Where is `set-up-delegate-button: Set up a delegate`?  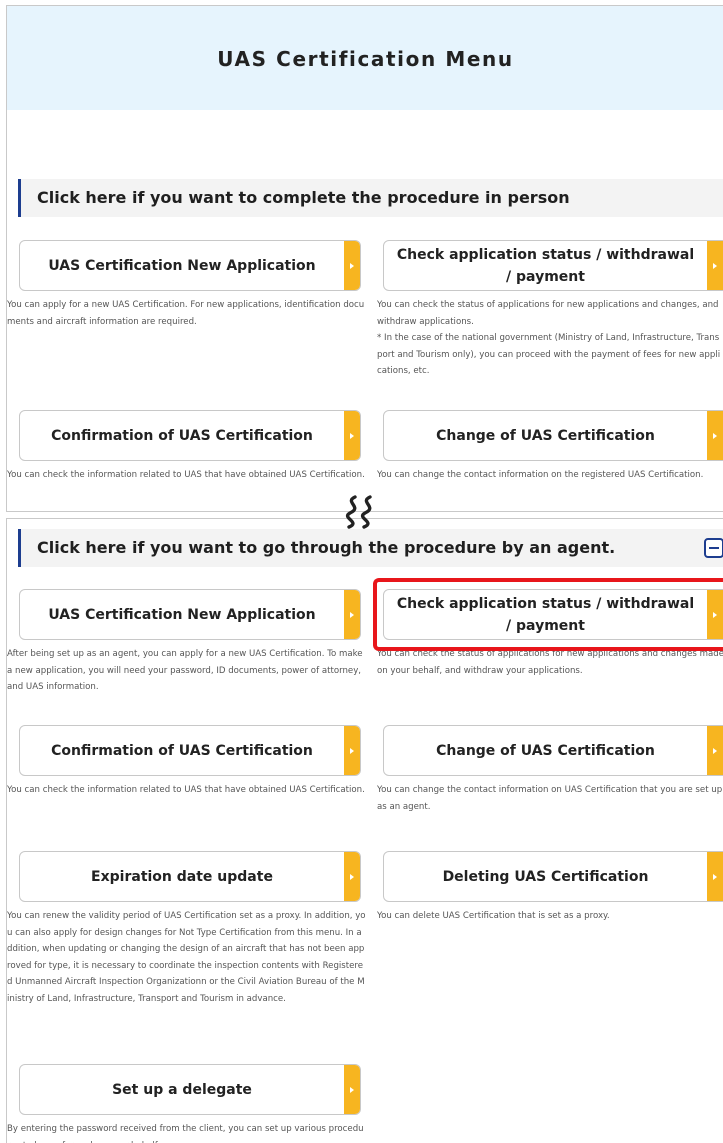
set-up-delegate-button: Set up a delegate is located at coordinates (190, 1089).